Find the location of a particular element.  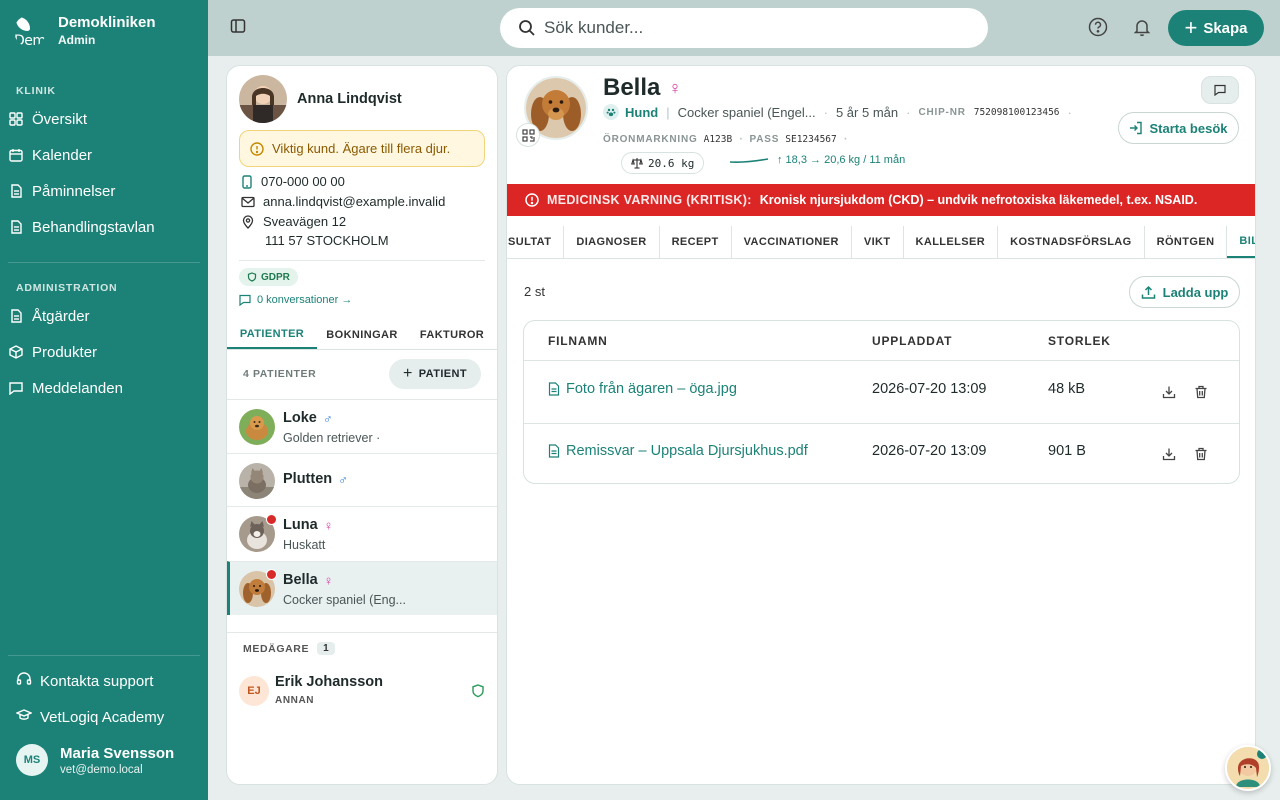

tab-diagnoser: DIAGNOSER is located at coordinates (612, 242).